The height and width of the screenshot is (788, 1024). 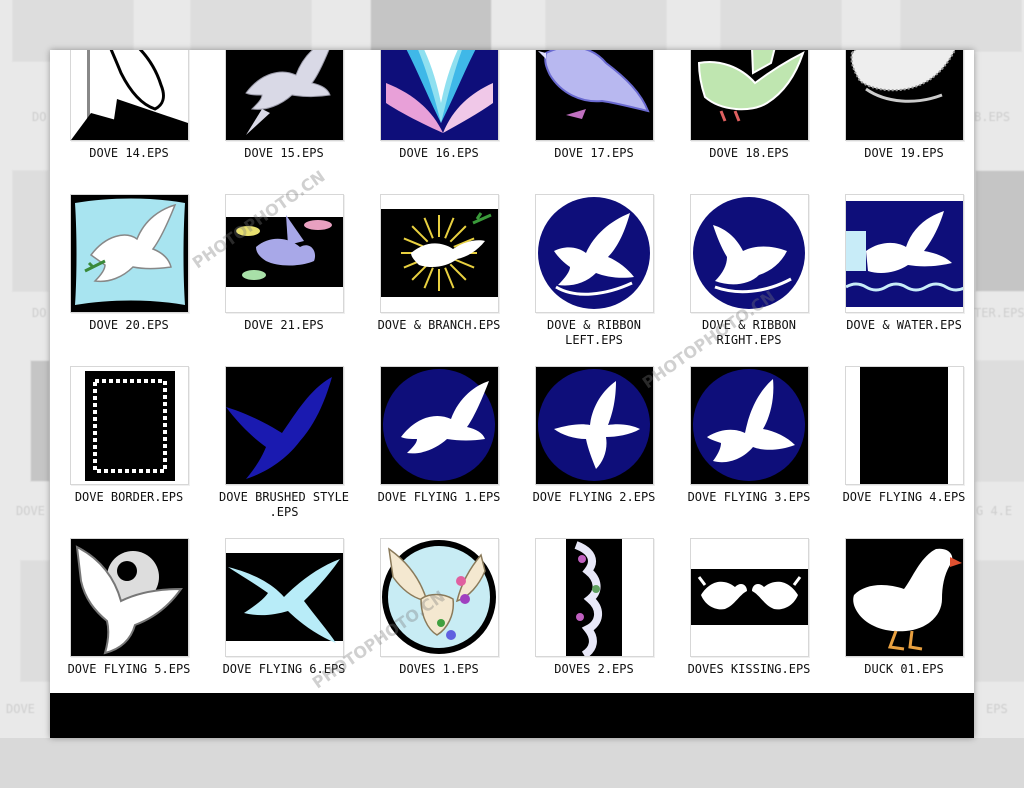 I want to click on file-name-label: DOVE 18.EPS, so click(x=749, y=153).